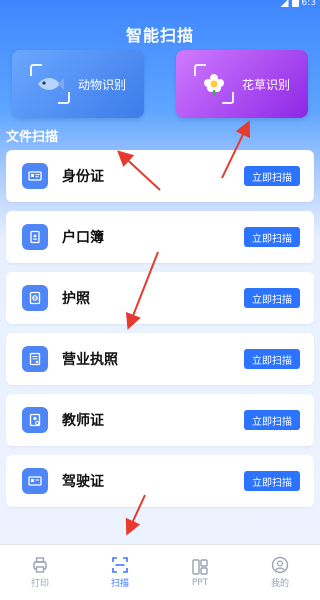 The image size is (320, 600). Describe the element at coordinates (35, 359) in the screenshot. I see `business-license-icon` at that location.